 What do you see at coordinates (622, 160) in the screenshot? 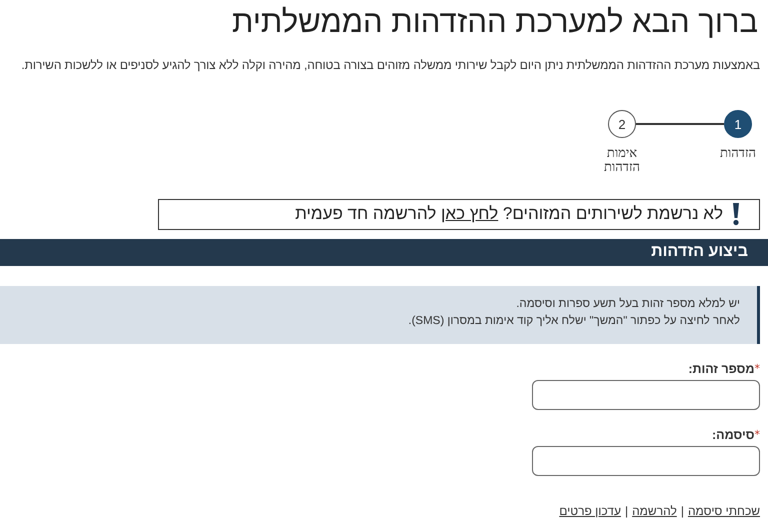
I see `step-label: אימות הזדהות` at bounding box center [622, 160].